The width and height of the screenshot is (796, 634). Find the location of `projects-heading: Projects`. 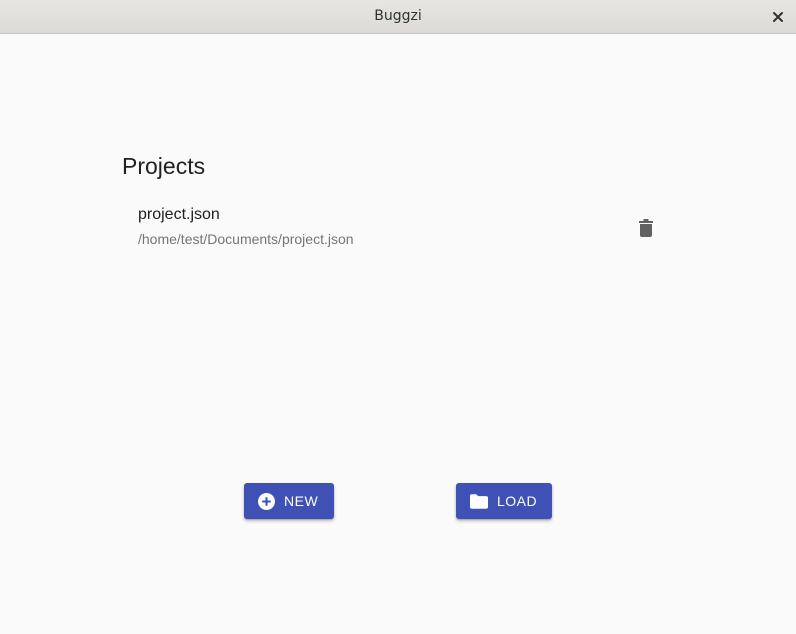

projects-heading: Projects is located at coordinates (164, 166).